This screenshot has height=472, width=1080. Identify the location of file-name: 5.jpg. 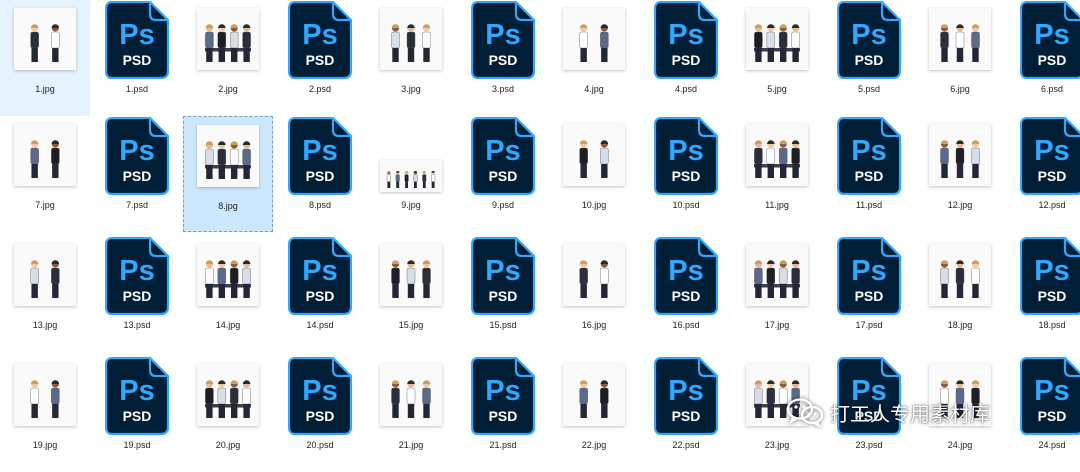
(777, 89).